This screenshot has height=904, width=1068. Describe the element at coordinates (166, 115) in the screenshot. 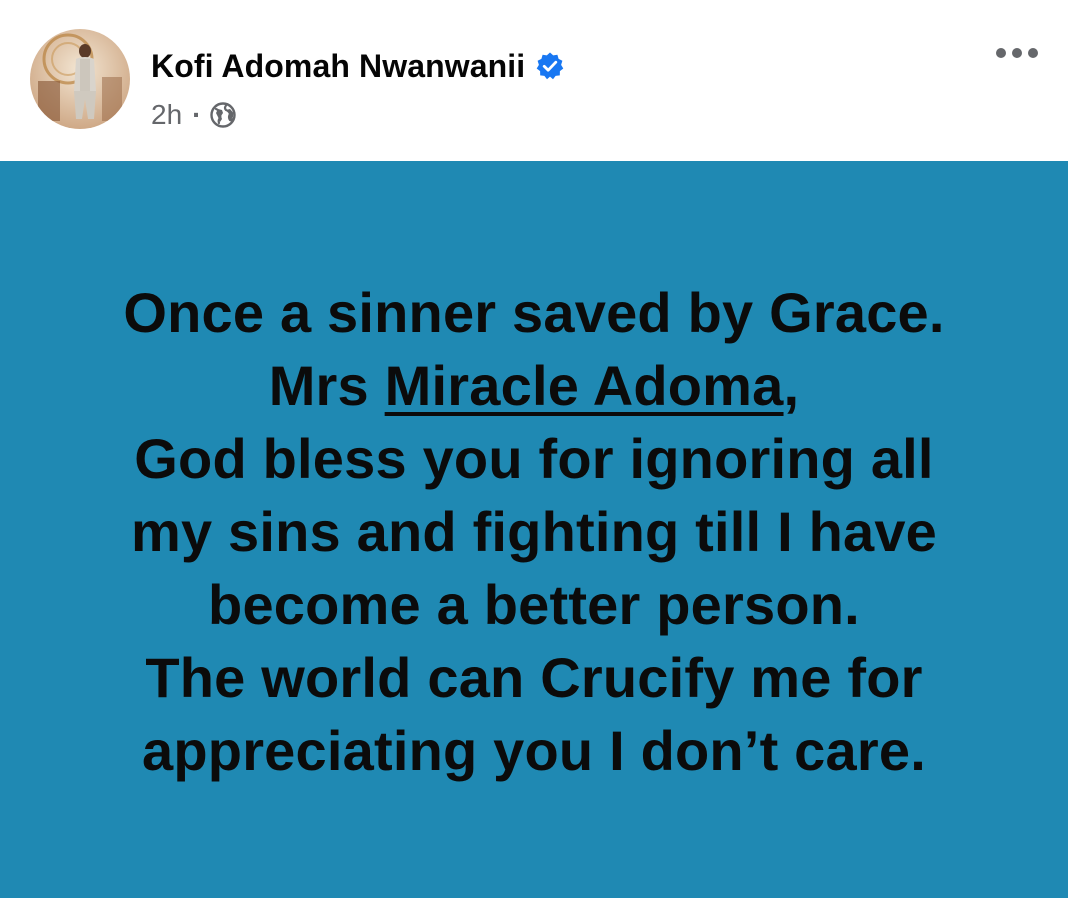

I see `post-timestamp: 2h` at that location.